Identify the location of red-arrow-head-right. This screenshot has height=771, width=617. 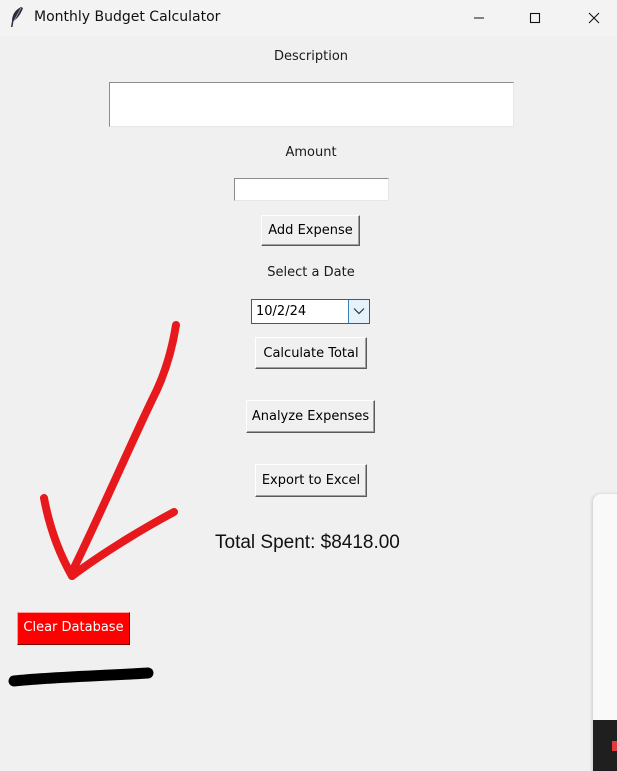
(123, 544).